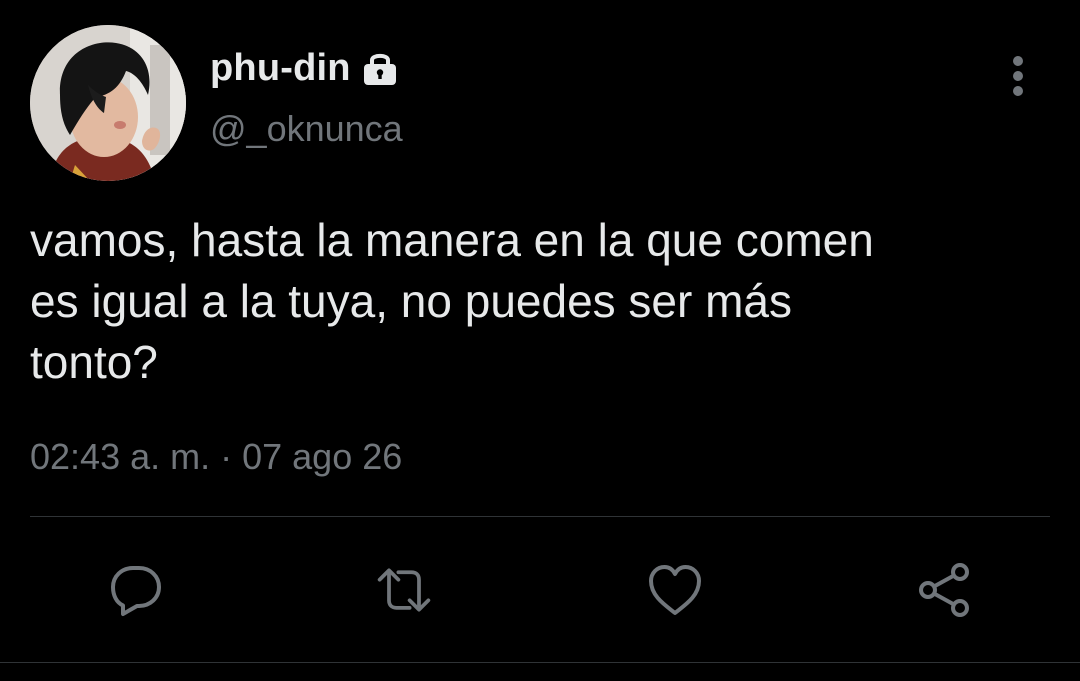  I want to click on more-vertical-icon, so click(1018, 76).